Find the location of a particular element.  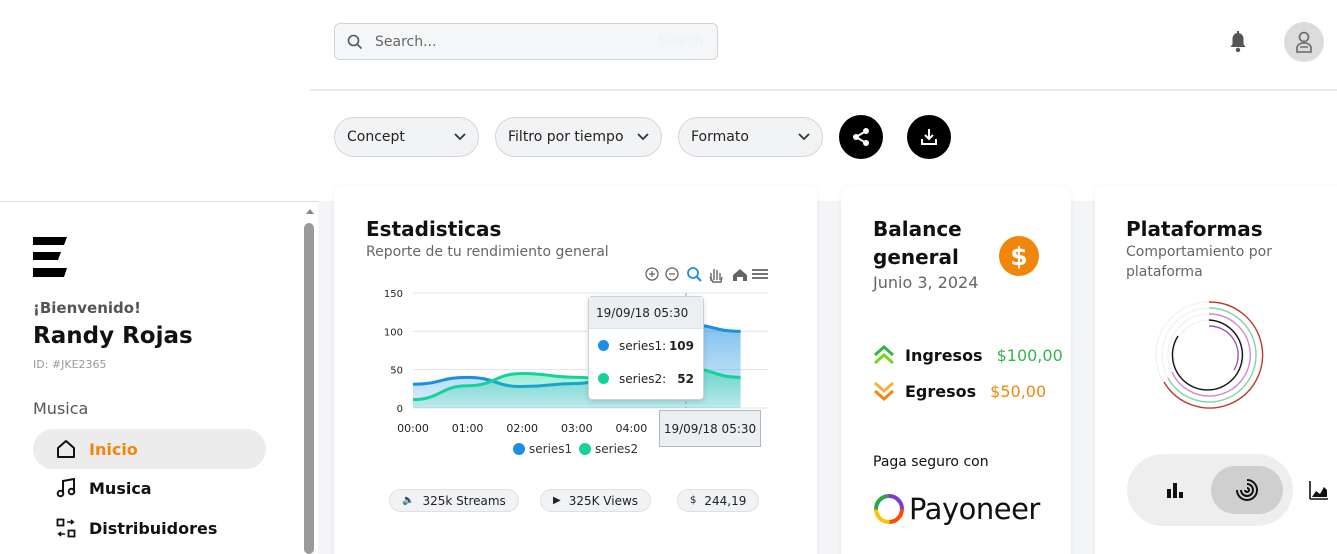

tooltip-series2-label: series2: is located at coordinates (643, 378).